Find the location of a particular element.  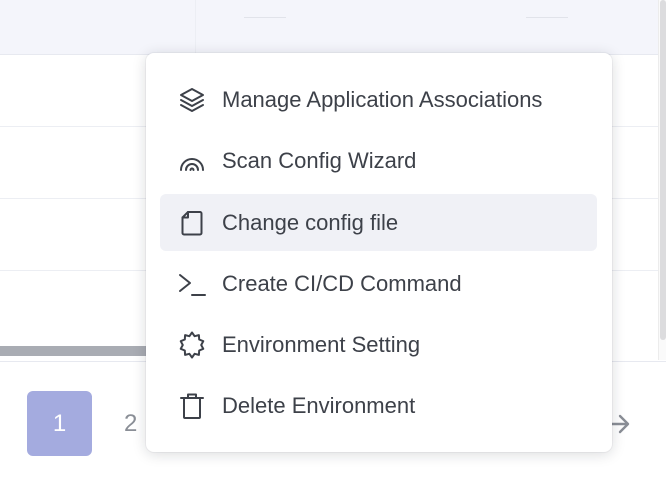

file-icon is located at coordinates (192, 223).